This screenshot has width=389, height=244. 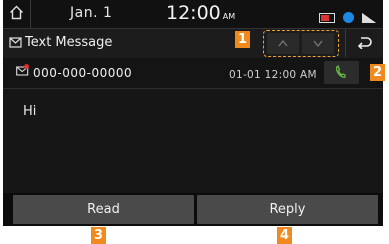 I want to click on callout-4: 4, so click(x=284, y=235).